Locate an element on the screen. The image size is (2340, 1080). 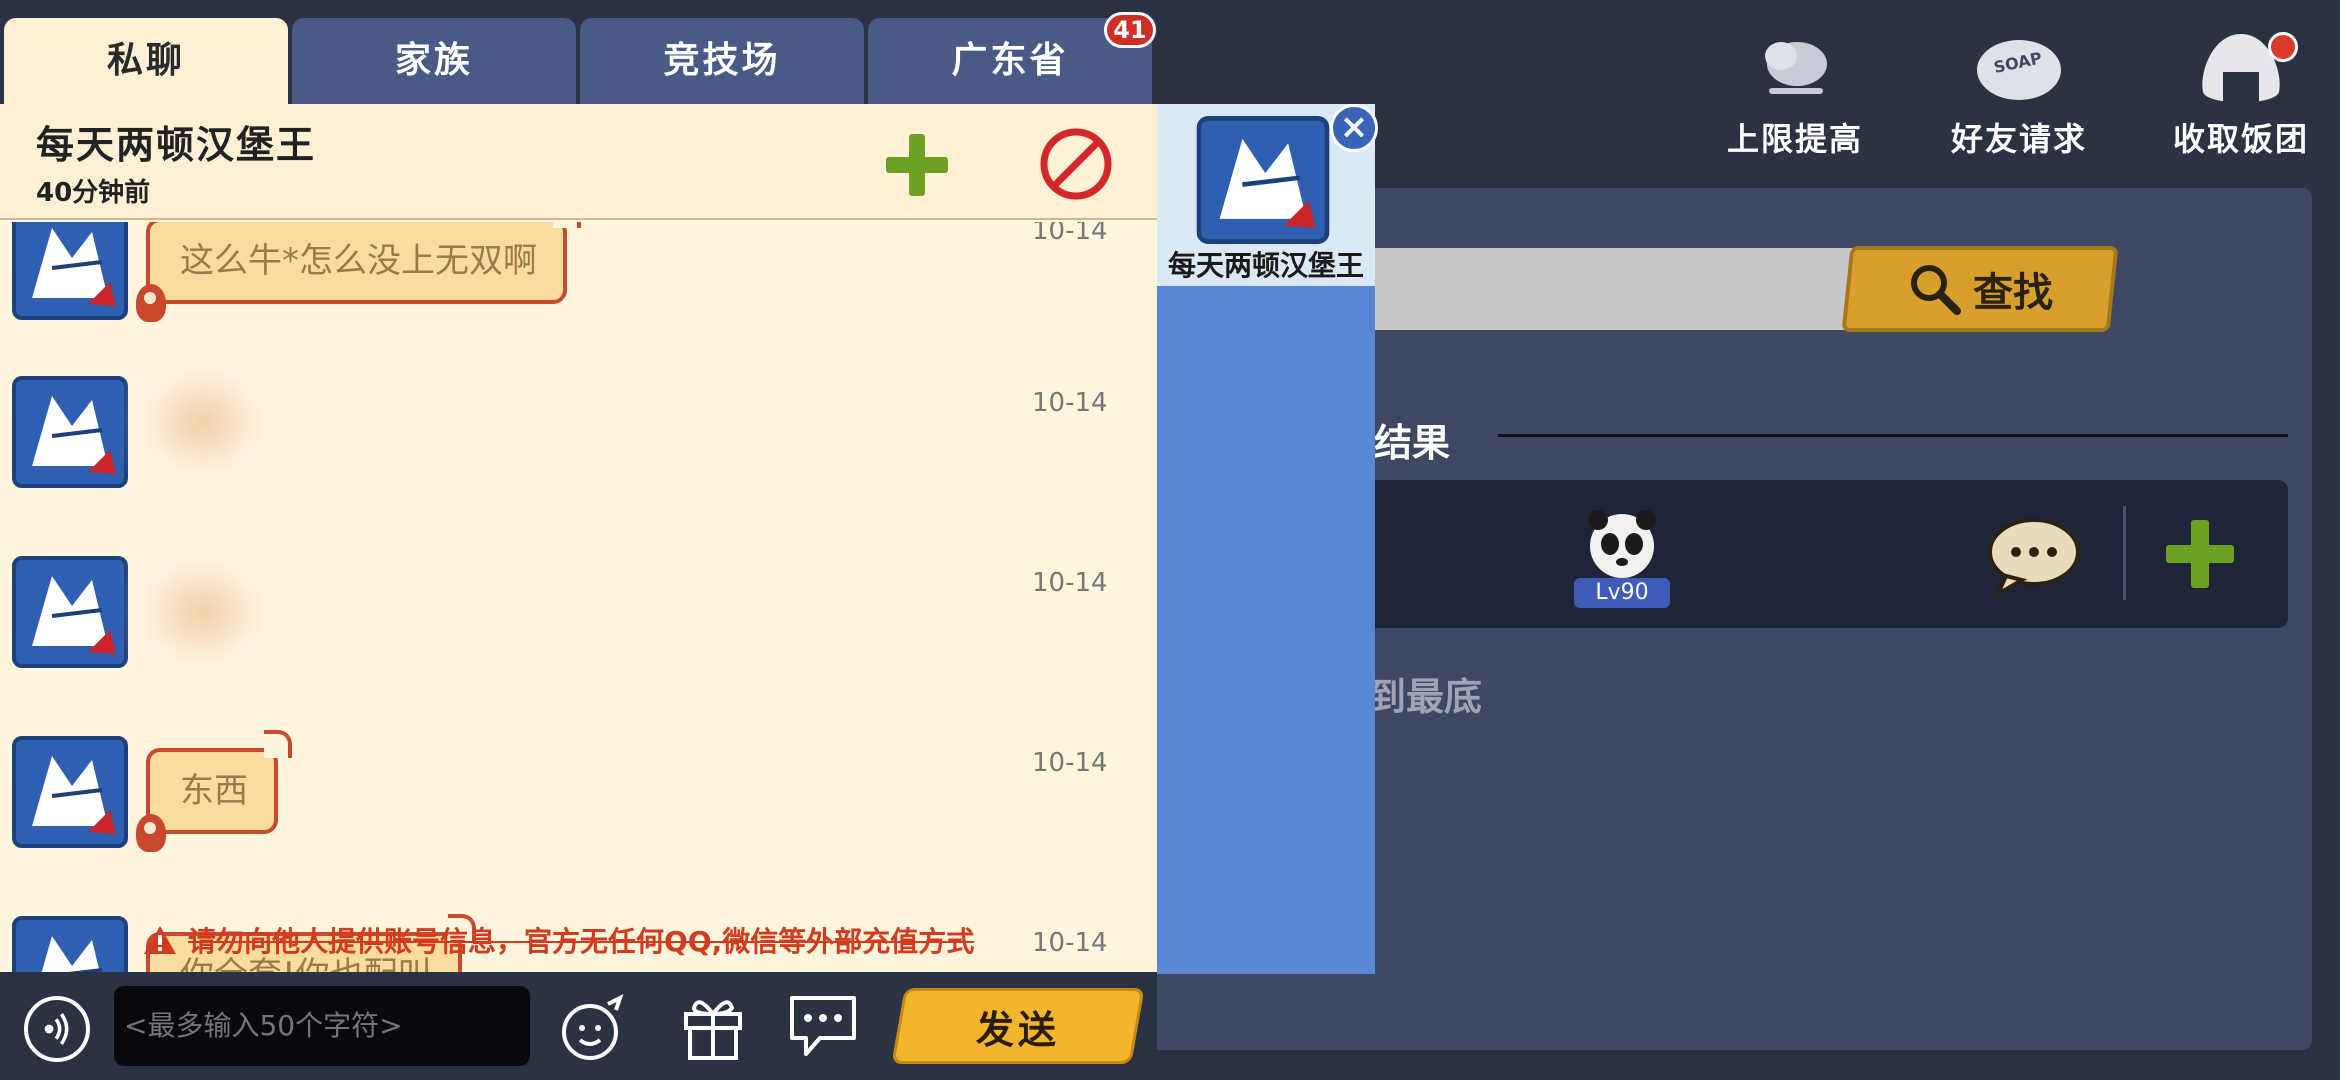
gift-icon is located at coordinates (713, 1026).